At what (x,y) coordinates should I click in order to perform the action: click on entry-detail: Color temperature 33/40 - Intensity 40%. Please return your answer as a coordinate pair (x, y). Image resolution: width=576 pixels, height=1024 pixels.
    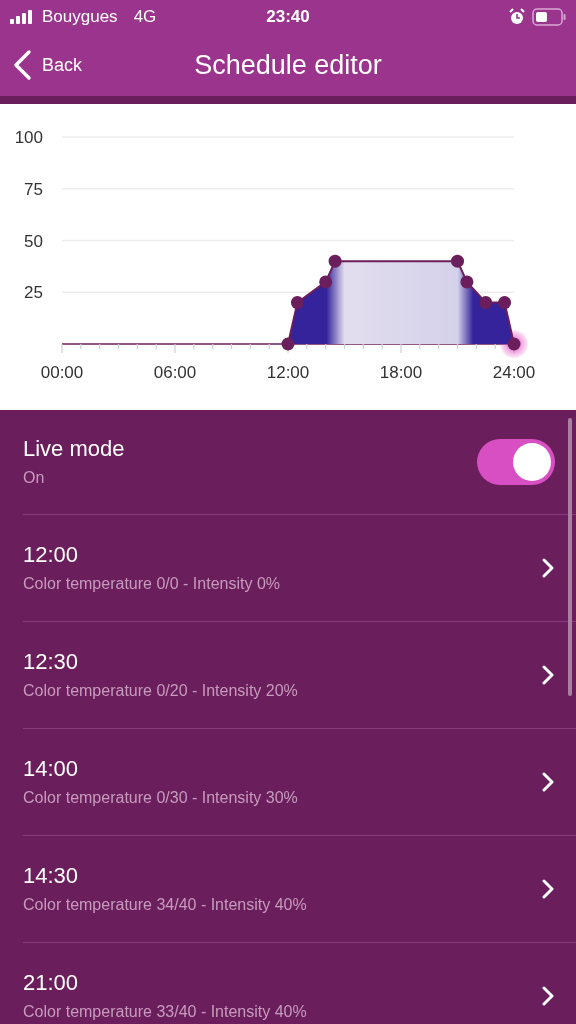
    Looking at the image, I should click on (165, 1012).